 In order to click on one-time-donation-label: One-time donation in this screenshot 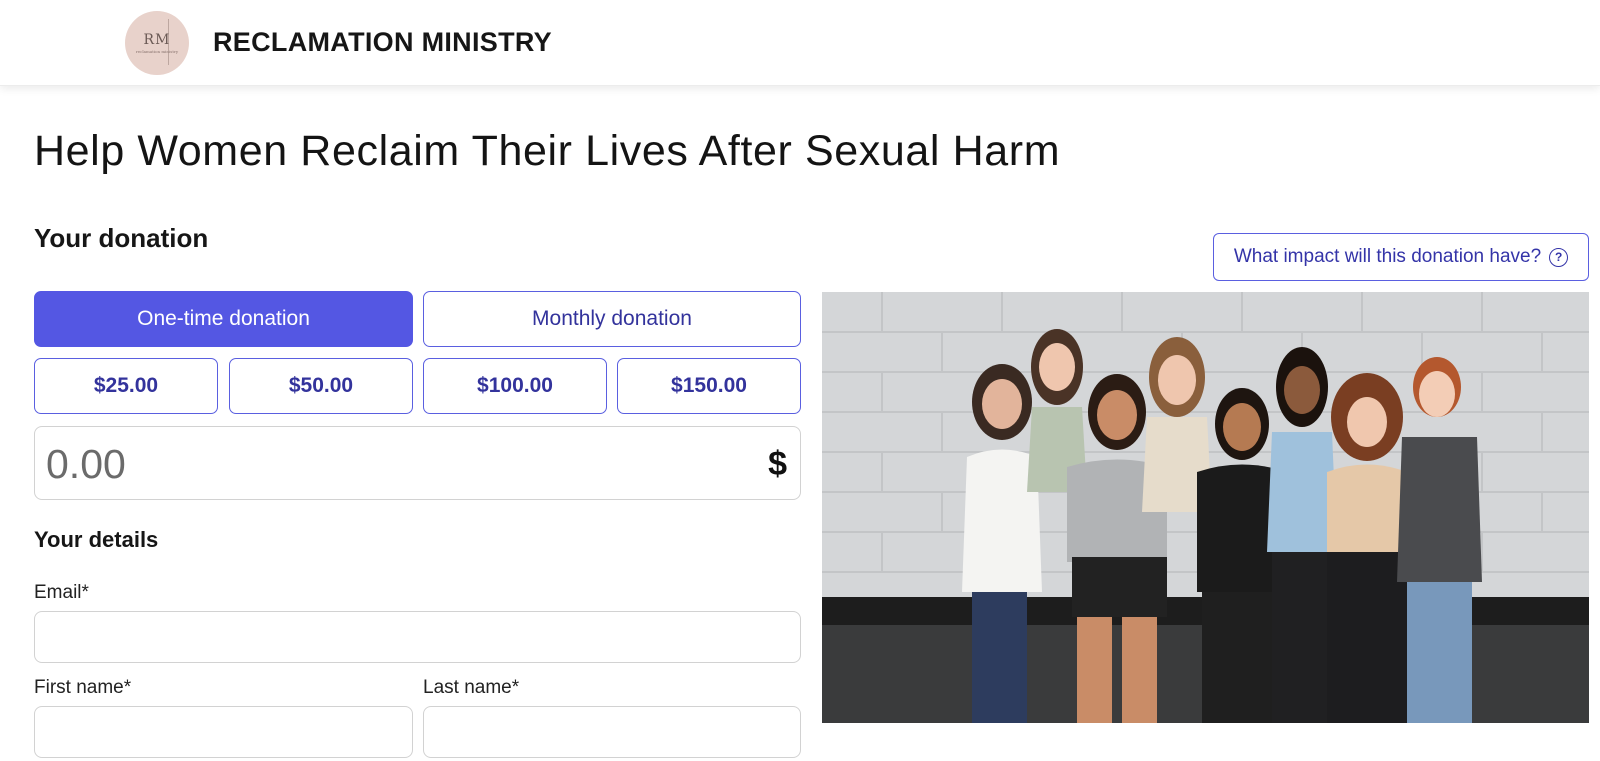, I will do `click(223, 318)`.